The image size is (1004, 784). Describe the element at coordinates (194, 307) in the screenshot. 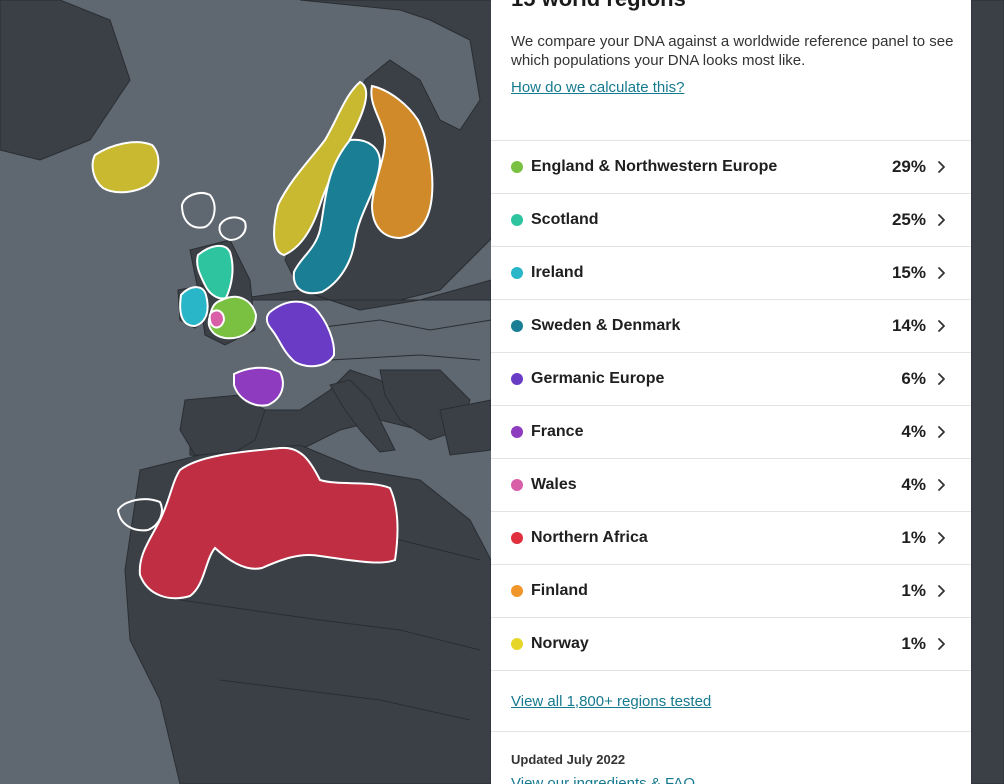

I see `ireland-region` at that location.